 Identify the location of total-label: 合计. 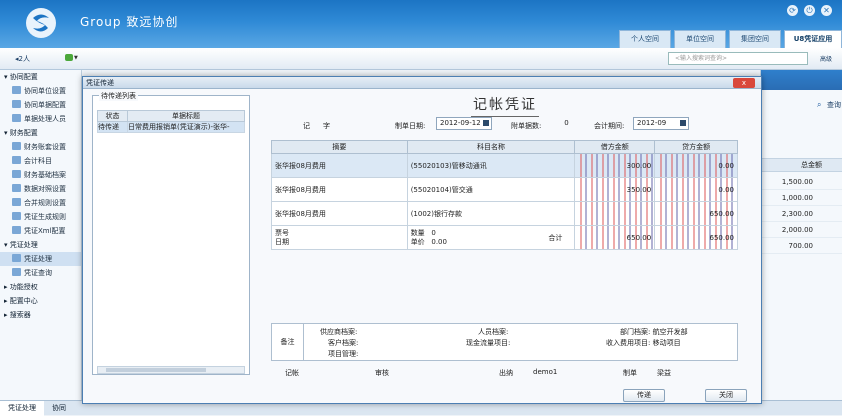
(555, 238).